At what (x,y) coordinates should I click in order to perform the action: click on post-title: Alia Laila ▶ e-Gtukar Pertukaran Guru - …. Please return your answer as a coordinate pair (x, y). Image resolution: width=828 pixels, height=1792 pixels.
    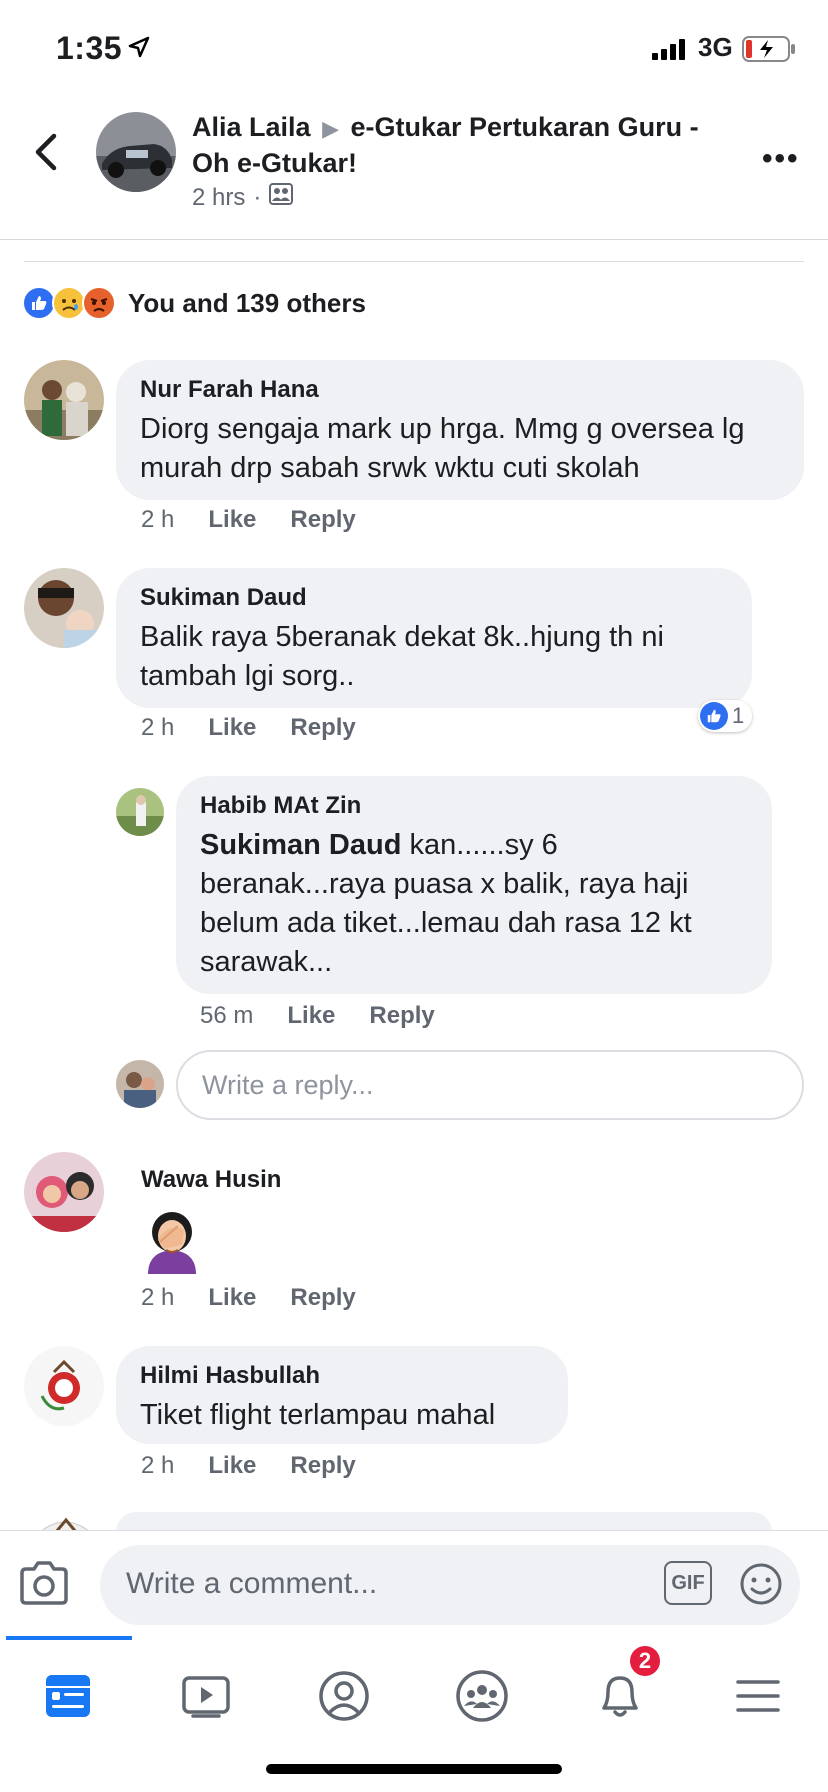
    Looking at the image, I should click on (462, 145).